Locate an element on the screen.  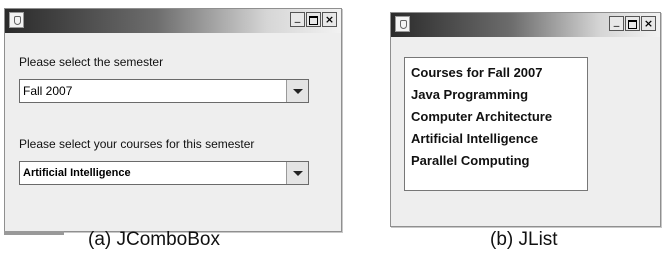
courses-combo-value: Artificial Intelligence is located at coordinates (77, 173).